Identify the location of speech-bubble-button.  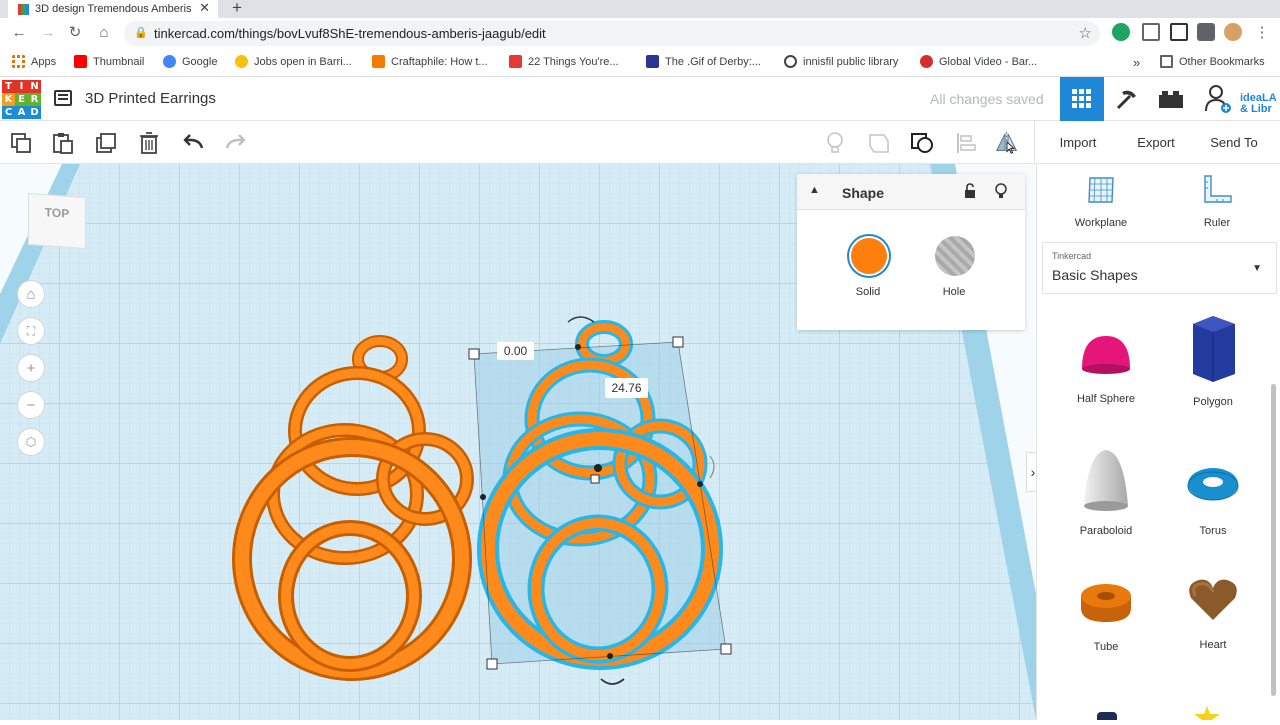
(879, 143).